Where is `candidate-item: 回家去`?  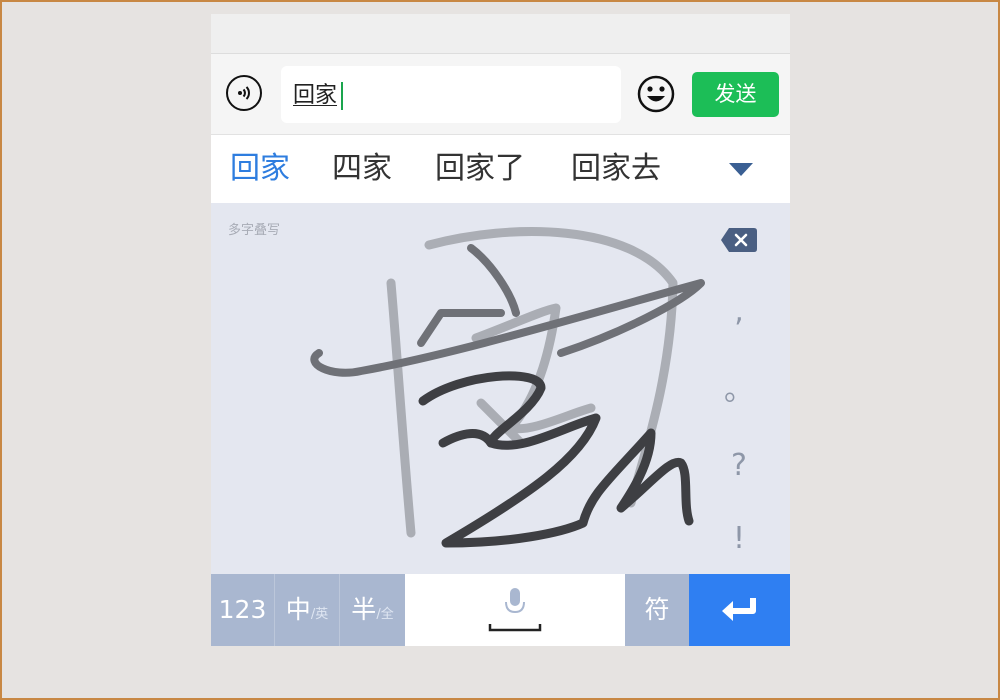
candidate-item: 回家去 is located at coordinates (616, 169).